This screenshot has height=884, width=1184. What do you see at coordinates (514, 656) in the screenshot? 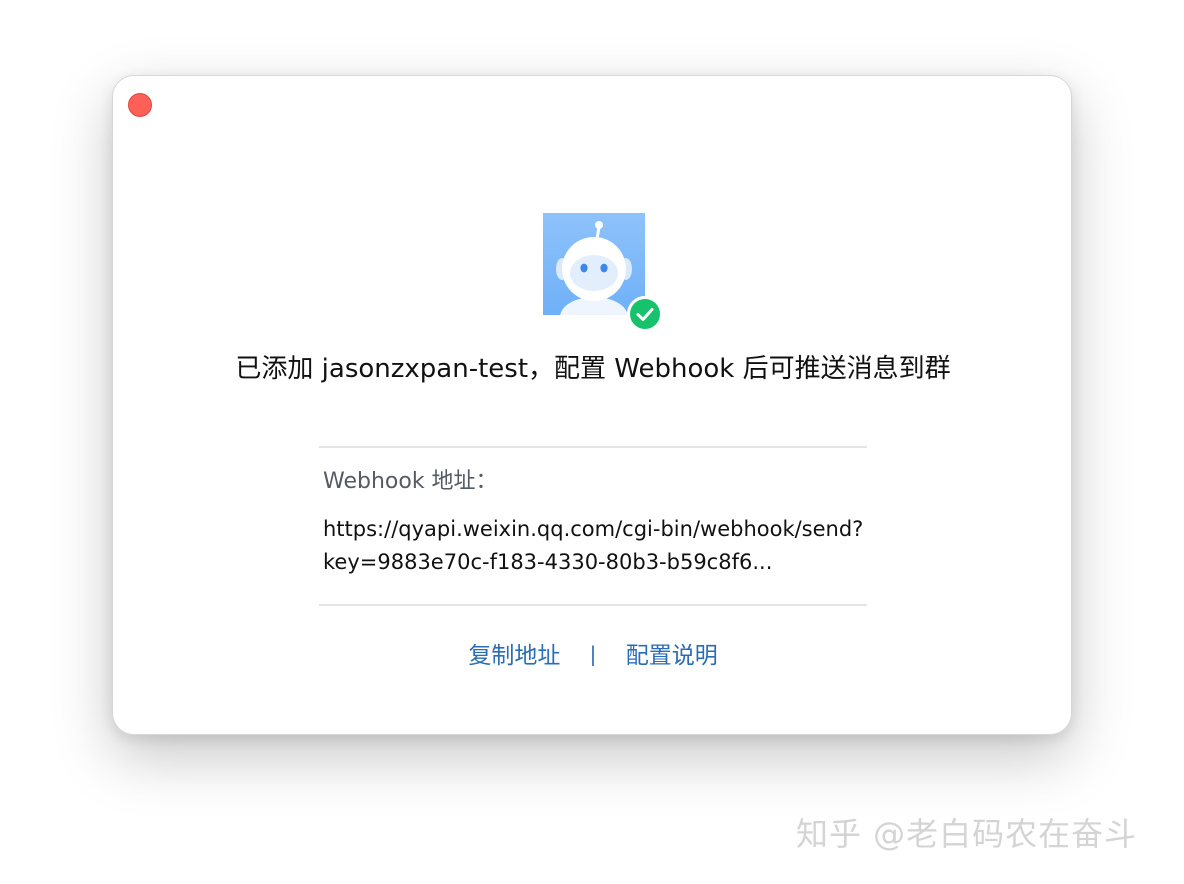
I see `copy-address-link: 复制地址` at bounding box center [514, 656].